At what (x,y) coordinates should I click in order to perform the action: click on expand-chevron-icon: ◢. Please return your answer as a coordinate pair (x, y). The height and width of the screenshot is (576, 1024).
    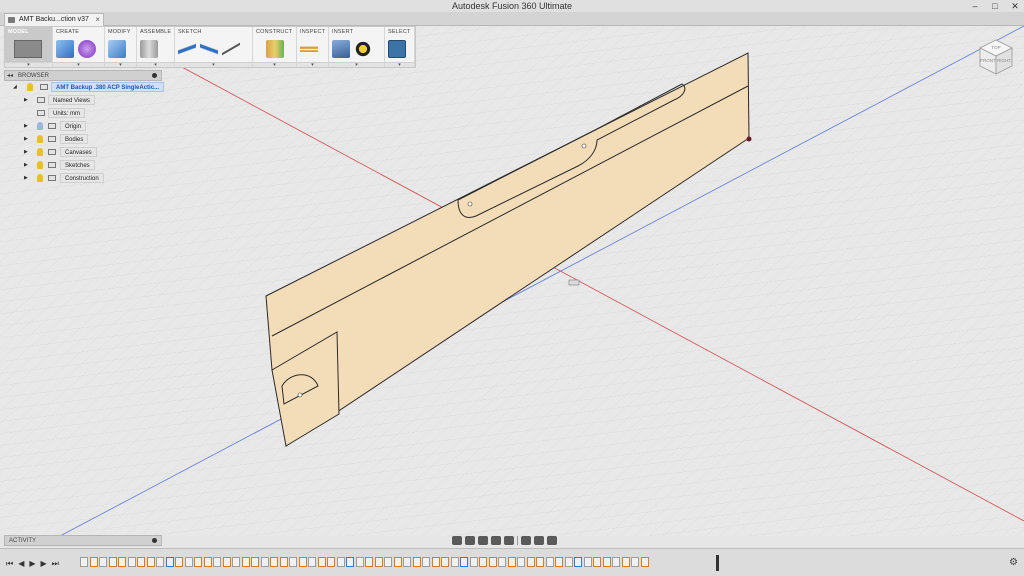
    Looking at the image, I should click on (15, 87).